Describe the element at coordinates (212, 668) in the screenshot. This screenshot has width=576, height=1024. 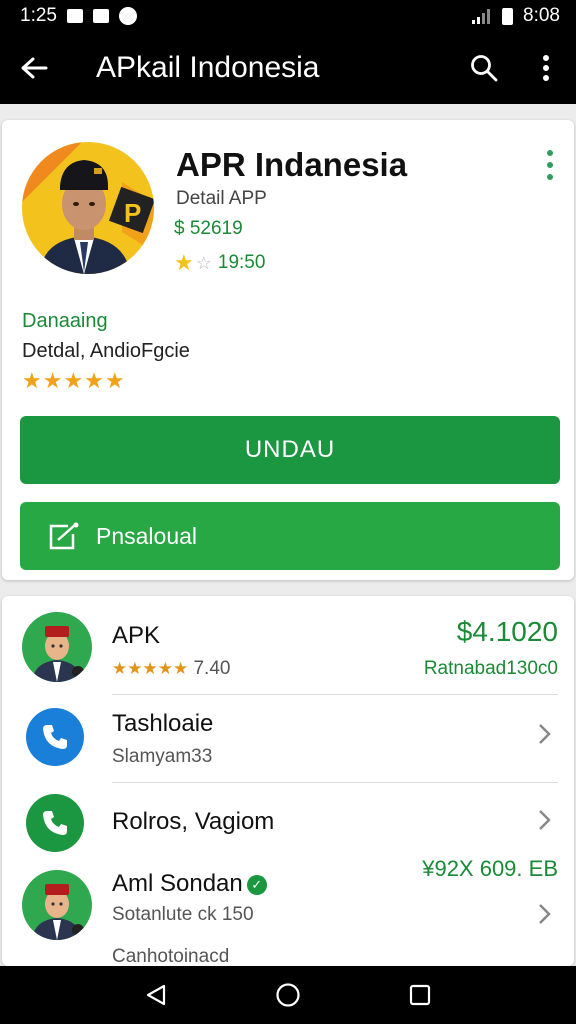
I see `list-item-rating-value: 7.40` at that location.